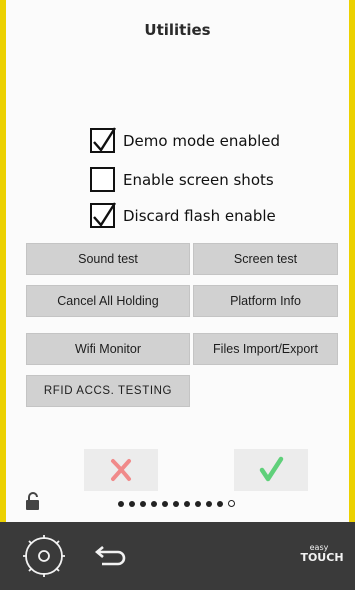 The image size is (355, 590). Describe the element at coordinates (33, 501) in the screenshot. I see `lock-open-icon` at that location.